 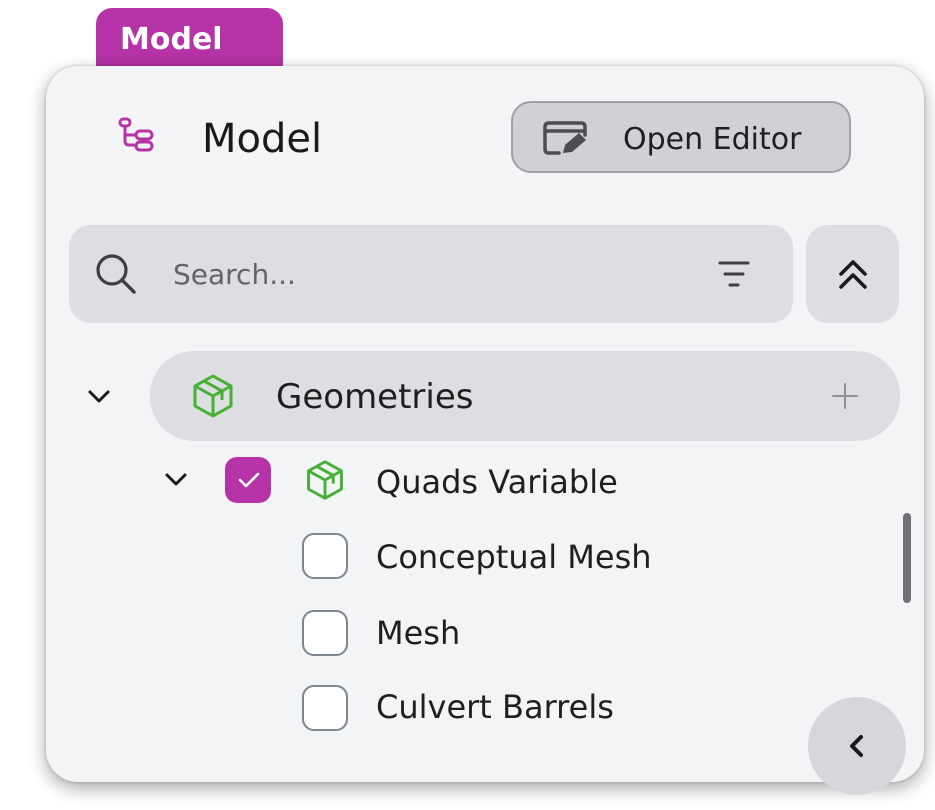 What do you see at coordinates (325, 633) in the screenshot?
I see `mesh-checkbox` at bounding box center [325, 633].